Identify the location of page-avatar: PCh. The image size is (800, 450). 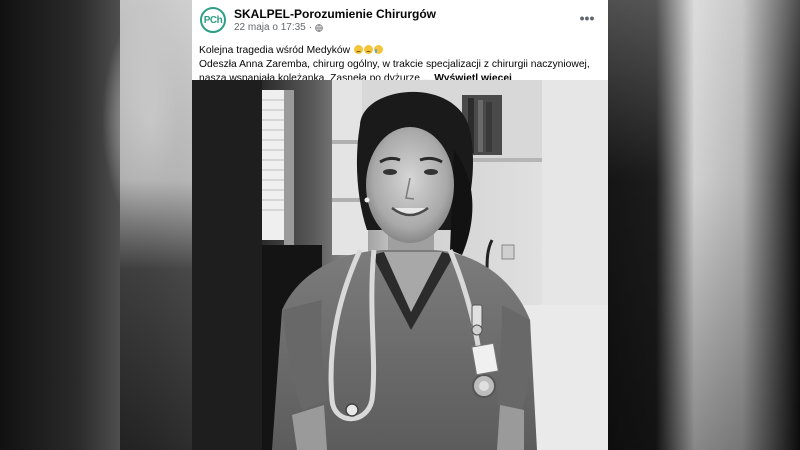
(213, 20).